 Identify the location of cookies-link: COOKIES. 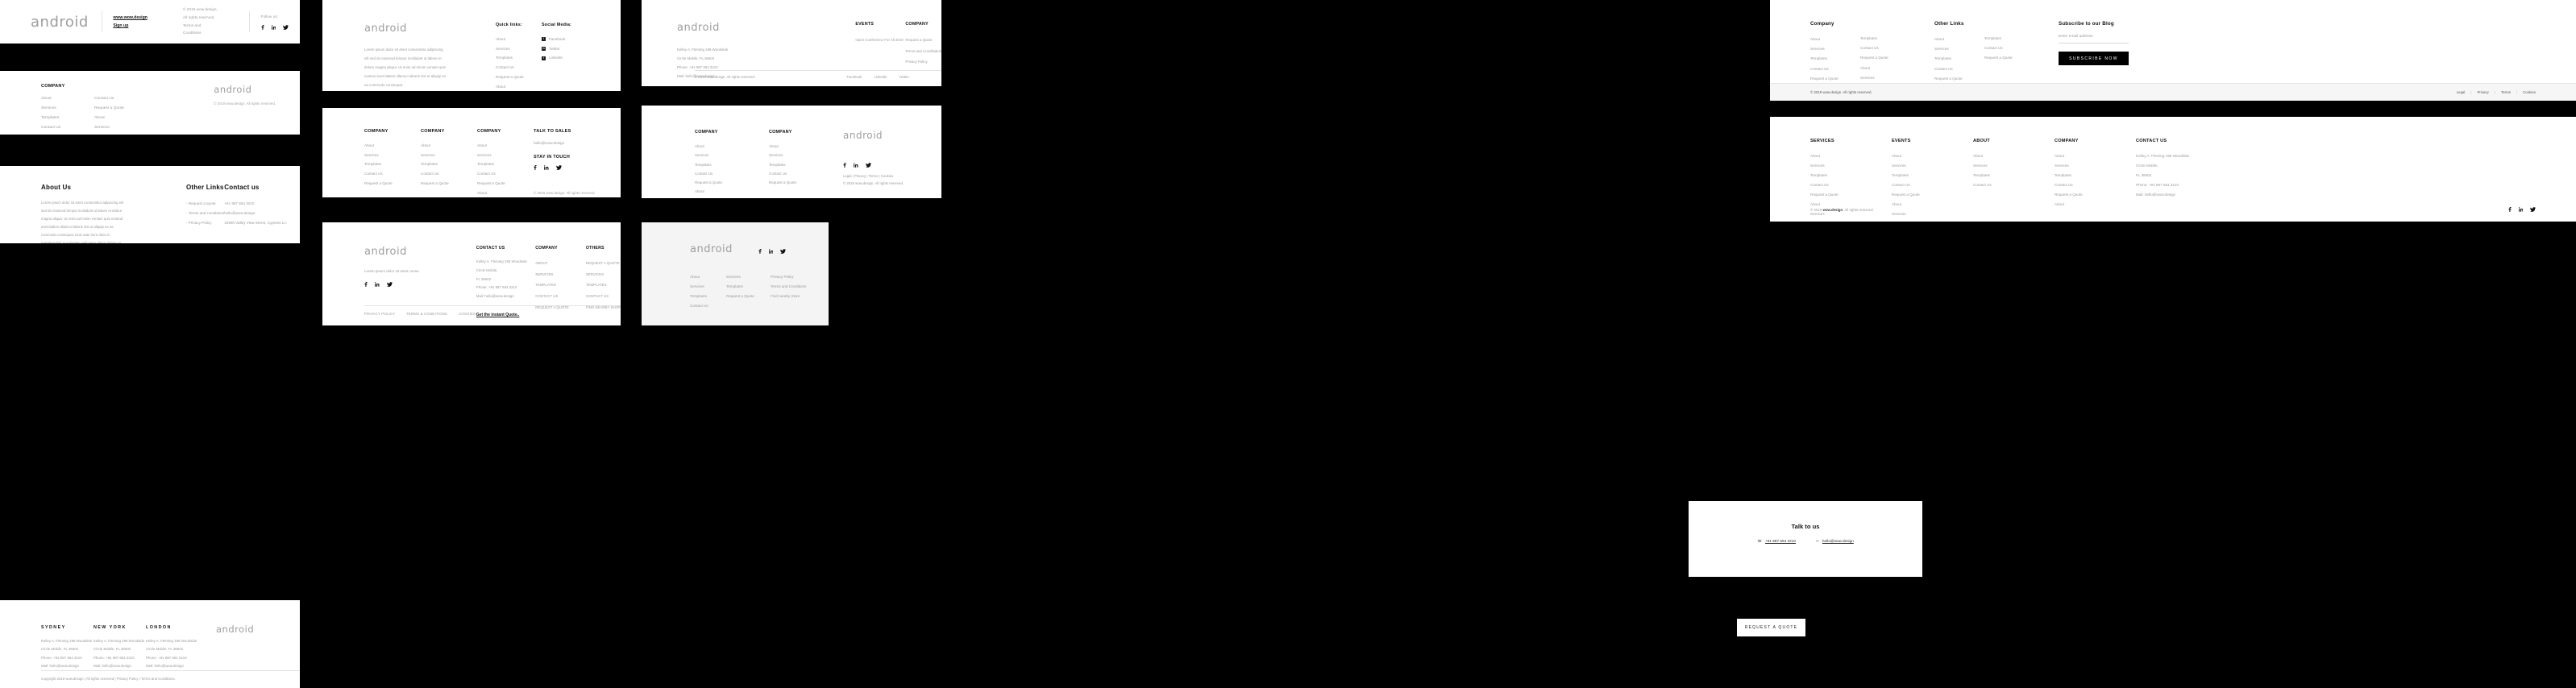
(467, 314).